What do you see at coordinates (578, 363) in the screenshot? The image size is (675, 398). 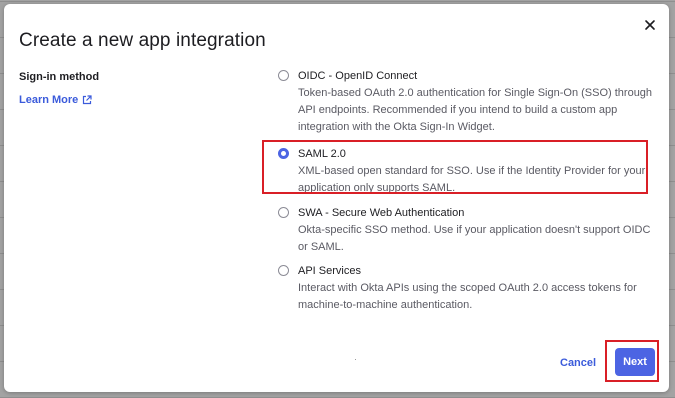 I see `cancel-button: Cancel` at bounding box center [578, 363].